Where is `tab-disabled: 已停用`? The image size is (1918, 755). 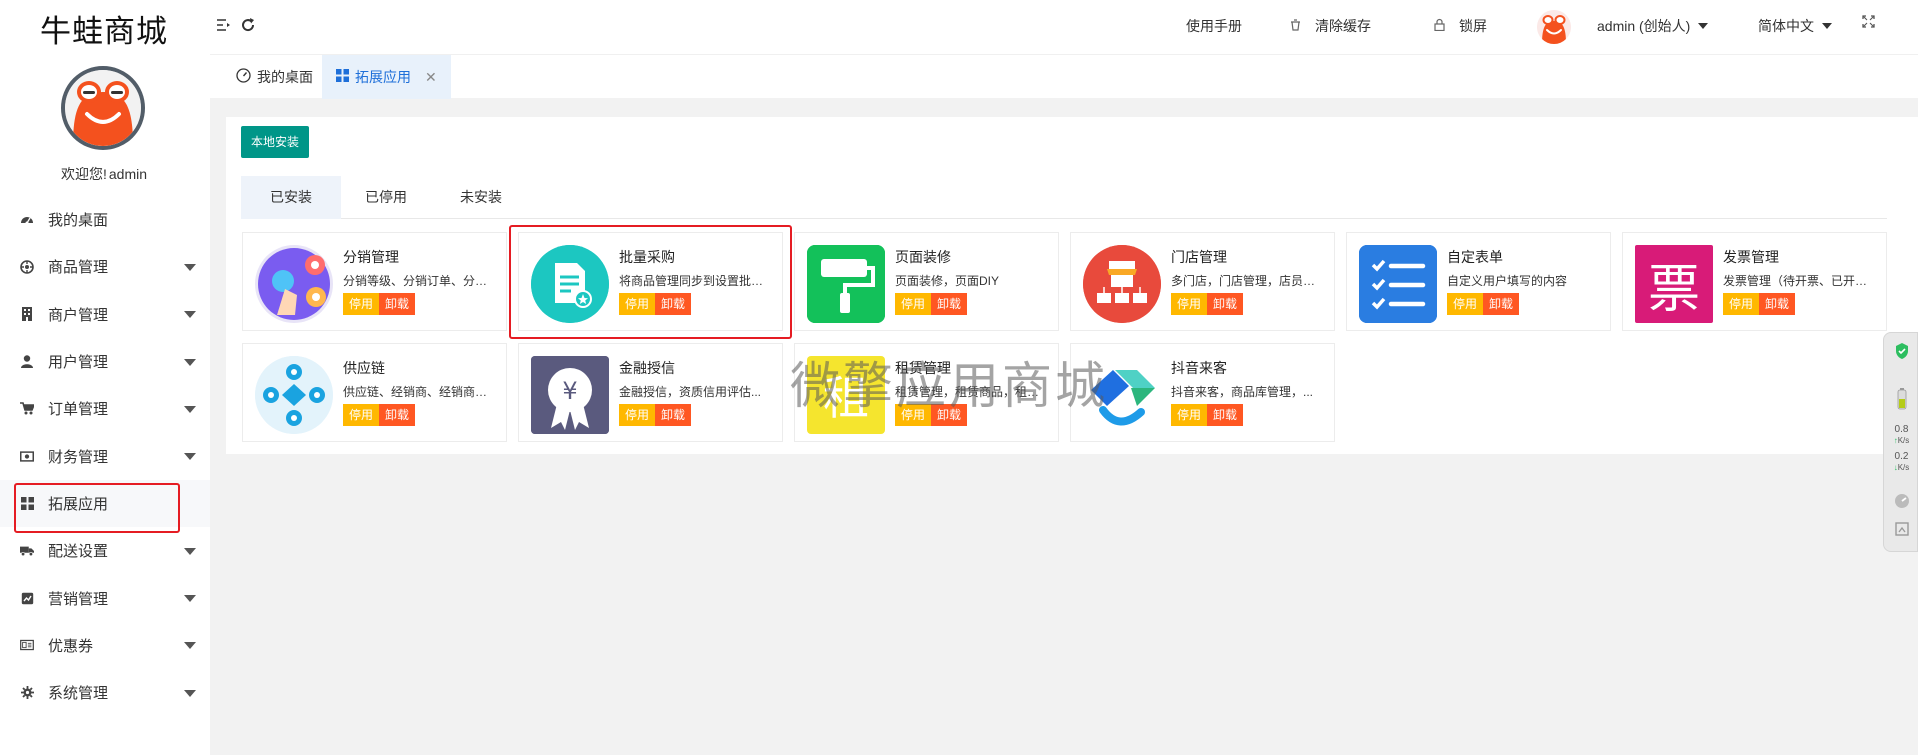
tab-disabled: 已停用 is located at coordinates (386, 197).